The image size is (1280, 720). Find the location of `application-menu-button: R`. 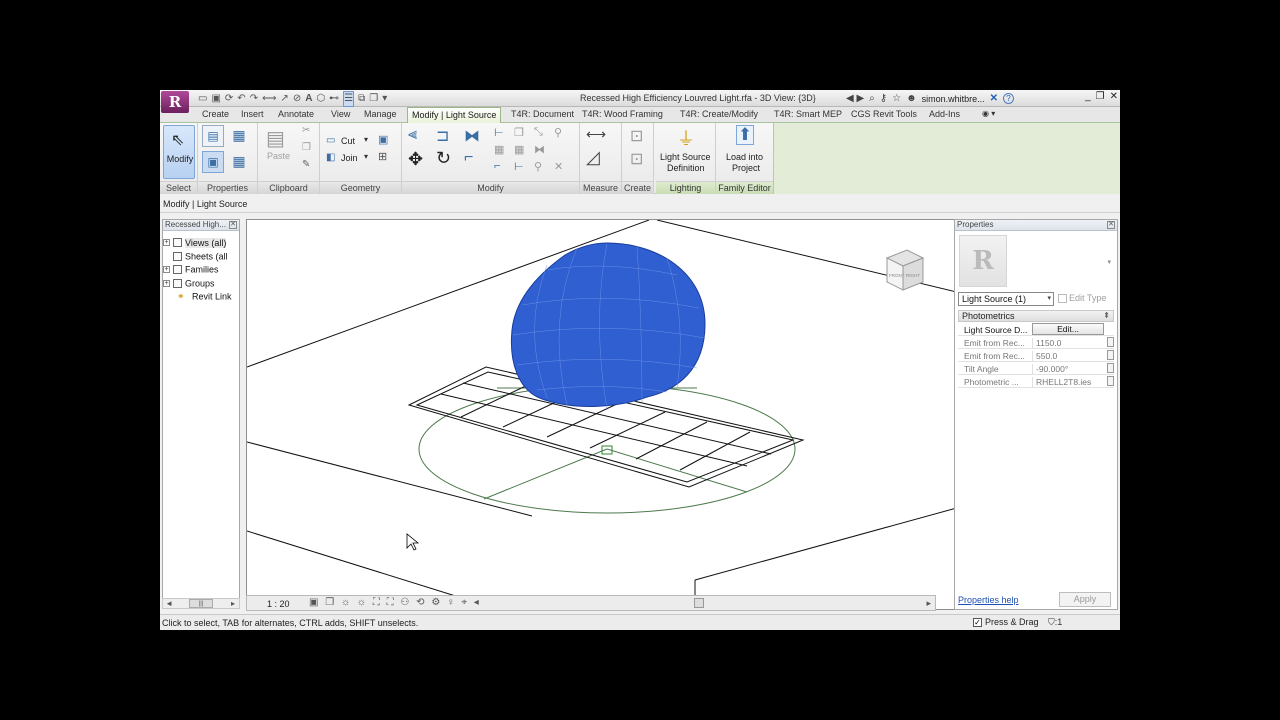

application-menu-button: R is located at coordinates (175, 102).